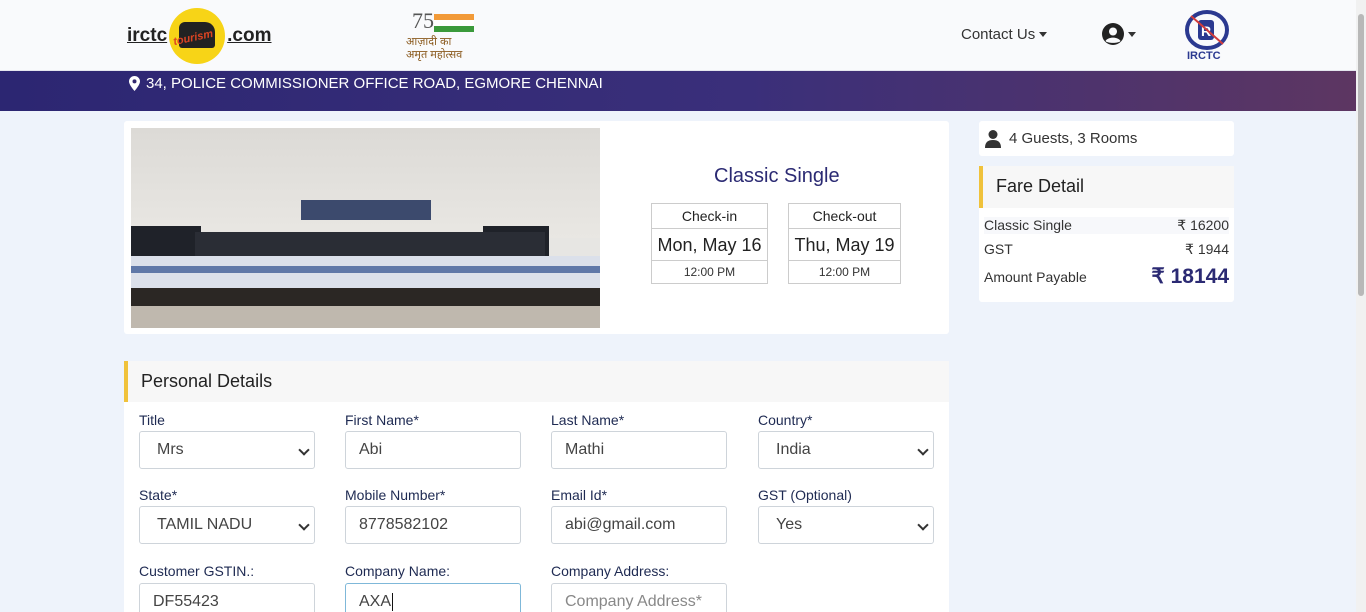  What do you see at coordinates (998, 249) in the screenshot?
I see `fare-row-label: GST` at bounding box center [998, 249].